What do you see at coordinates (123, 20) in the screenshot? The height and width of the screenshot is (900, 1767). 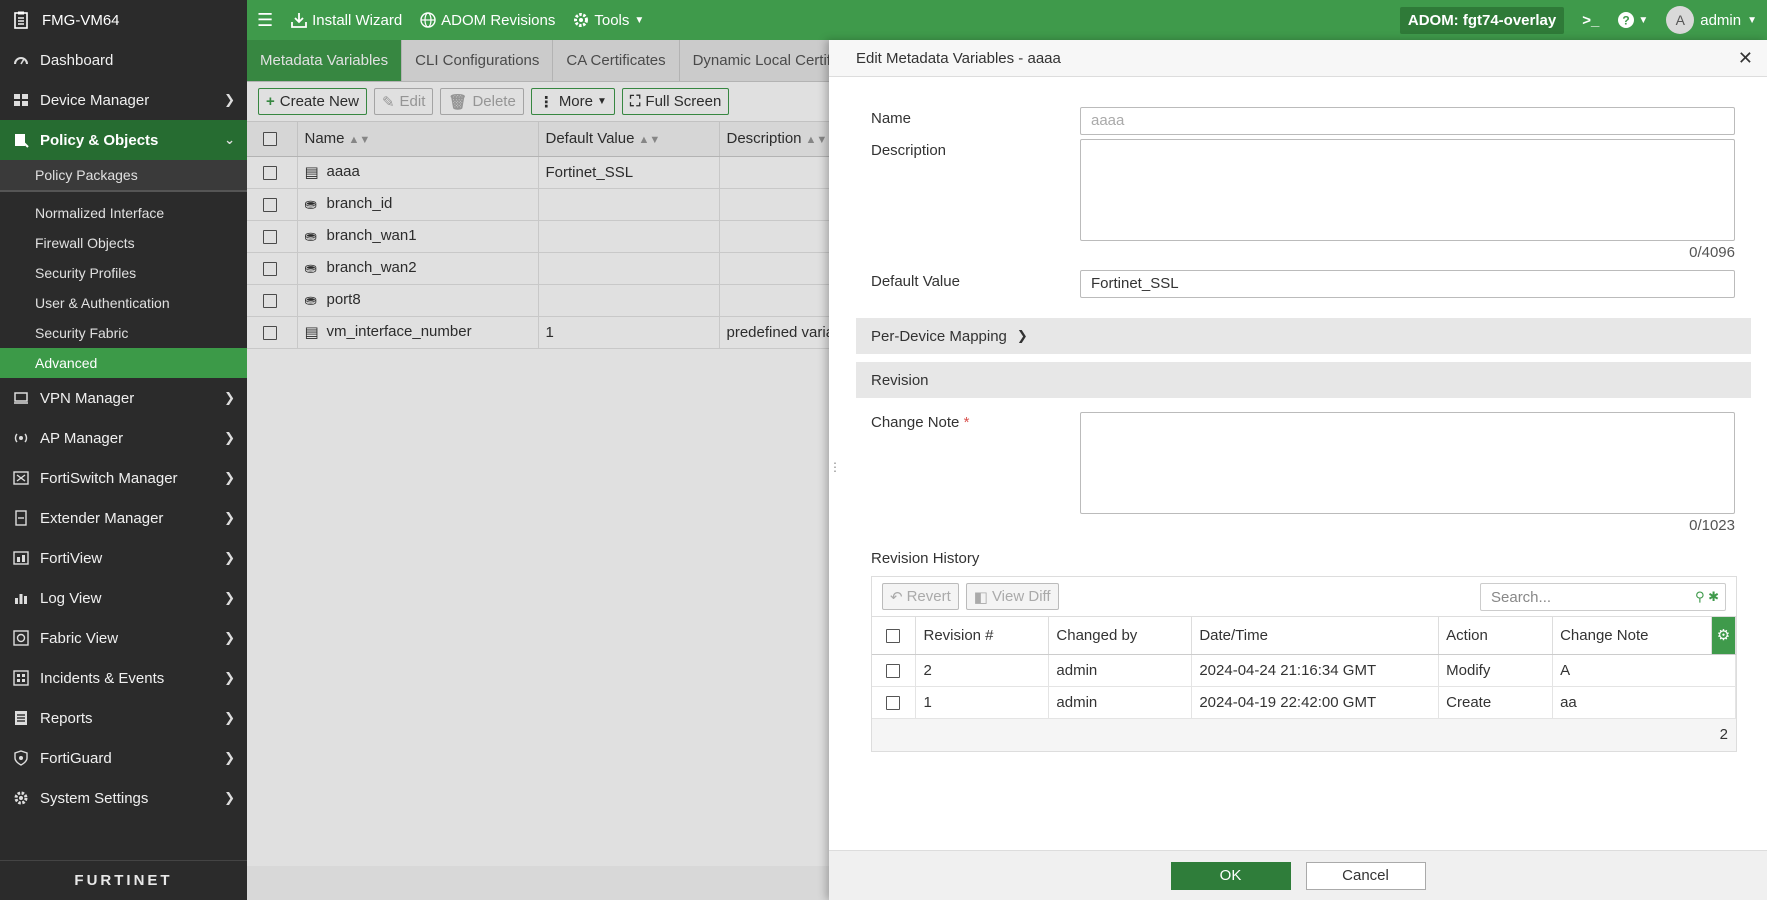 I see `sidebar-header: FMG-VM64` at bounding box center [123, 20].